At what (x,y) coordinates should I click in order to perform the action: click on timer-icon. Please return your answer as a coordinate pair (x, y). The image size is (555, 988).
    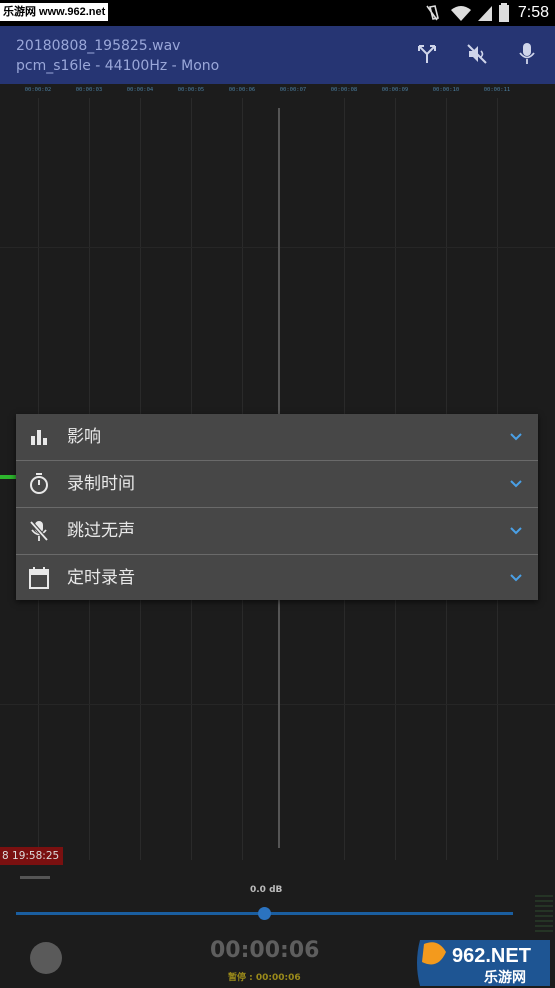
    Looking at the image, I should click on (39, 484).